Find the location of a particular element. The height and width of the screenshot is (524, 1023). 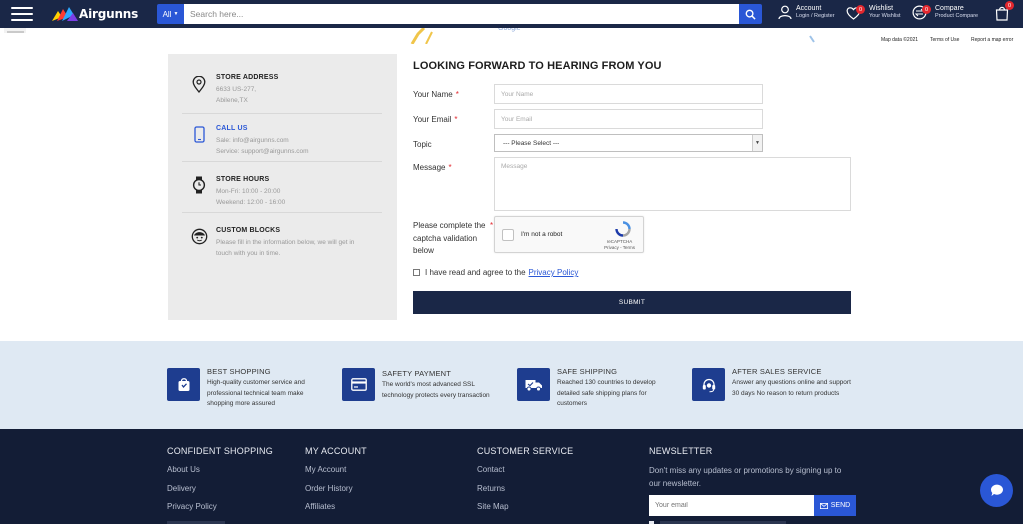

name-label: Your Name * is located at coordinates (436, 94).